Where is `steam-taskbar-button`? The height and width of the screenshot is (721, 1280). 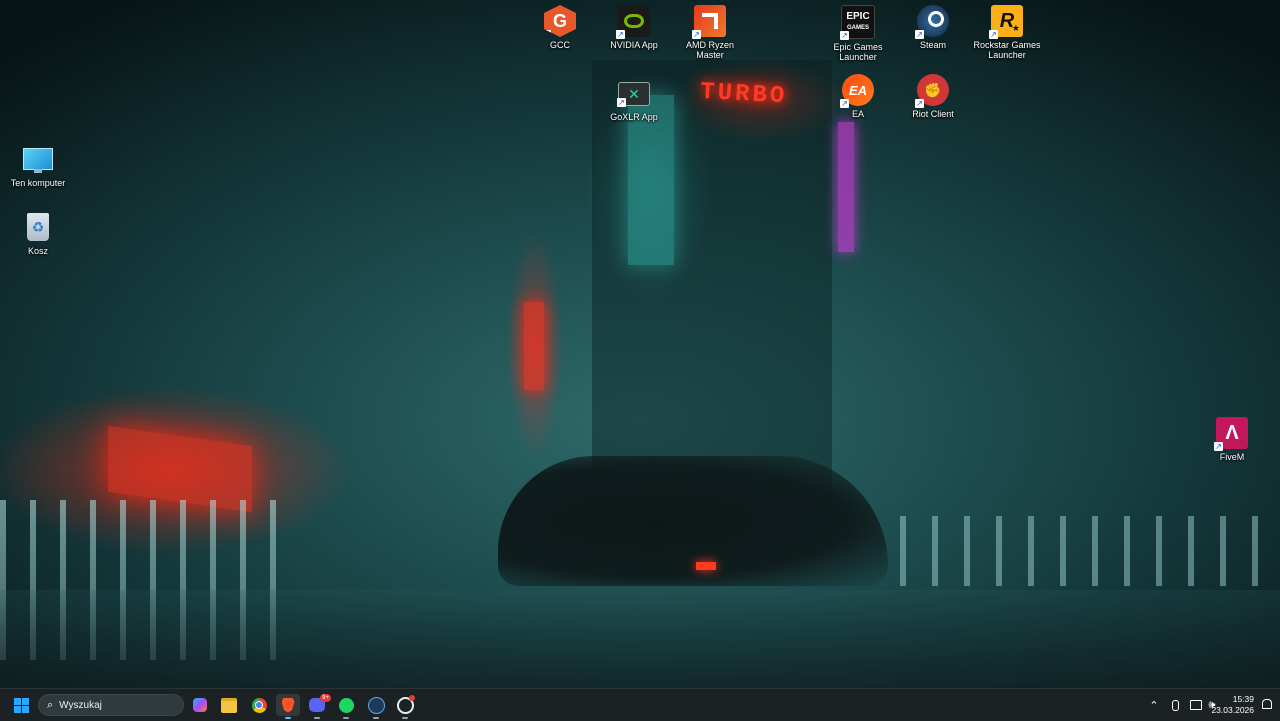 steam-taskbar-button is located at coordinates (376, 706).